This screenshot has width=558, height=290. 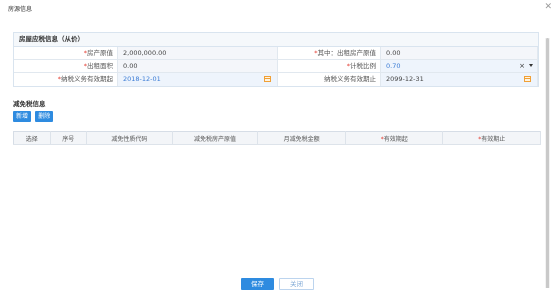 What do you see at coordinates (301, 138) in the screenshot?
I see `column-header-monthly-reduction: 月减免税金额` at bounding box center [301, 138].